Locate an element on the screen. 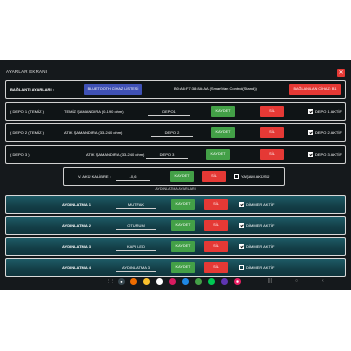 The height and width of the screenshot is (351, 351). bluetooth-list-button: BLUETOOTH CİHAZ LİSTESİ is located at coordinates (113, 89).